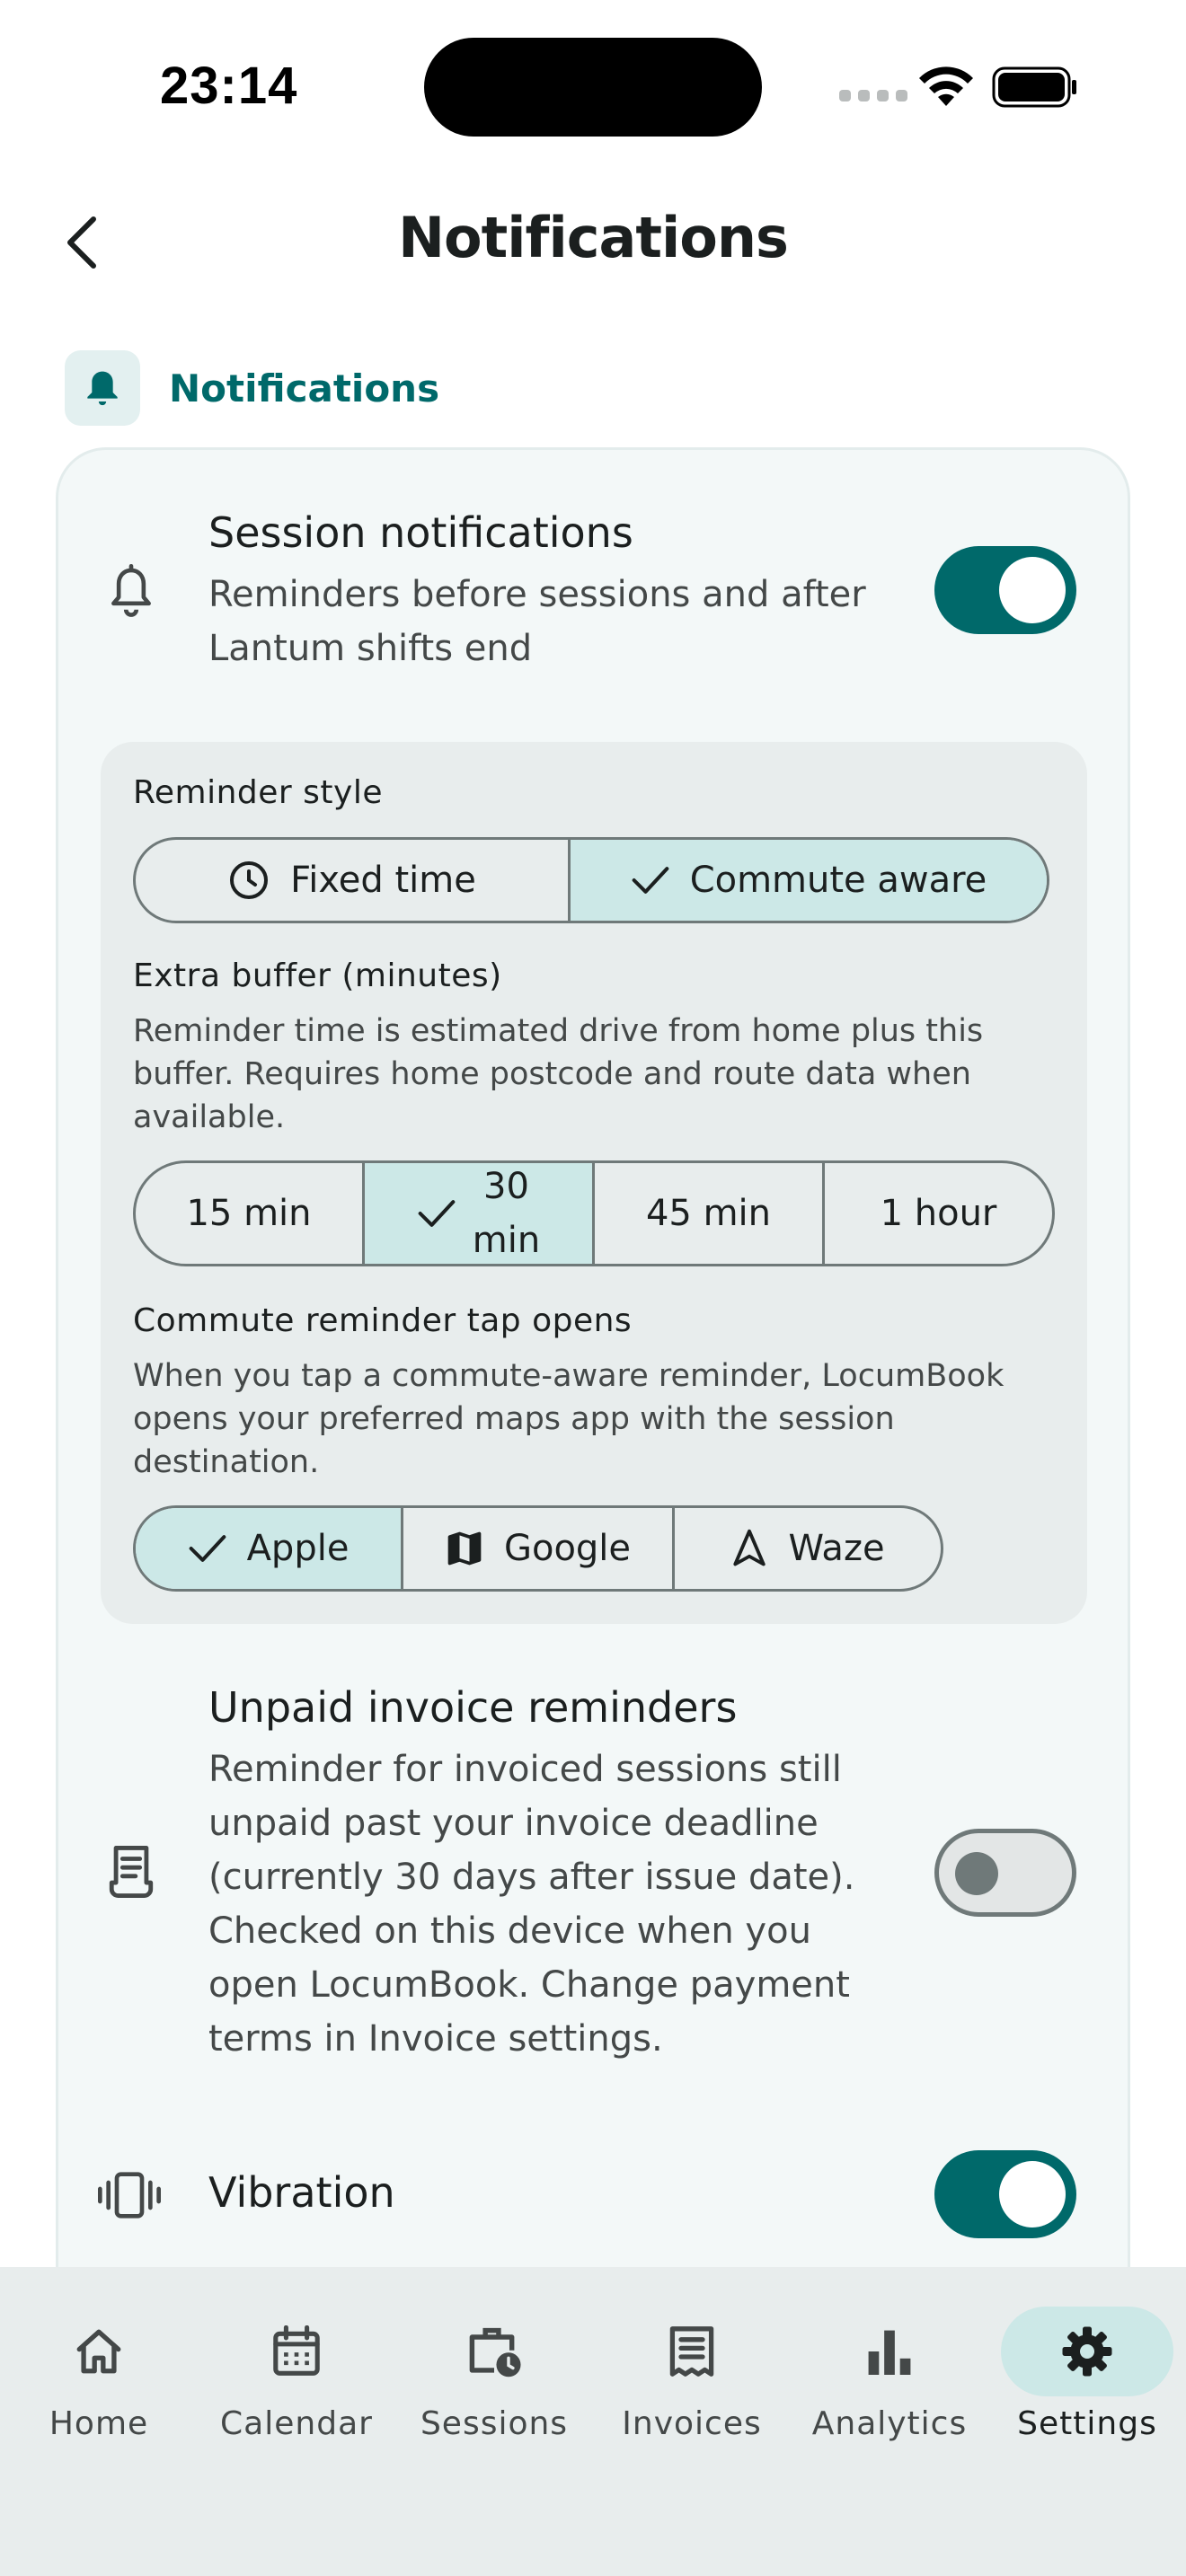  I want to click on segment-label: Commute aware, so click(838, 880).